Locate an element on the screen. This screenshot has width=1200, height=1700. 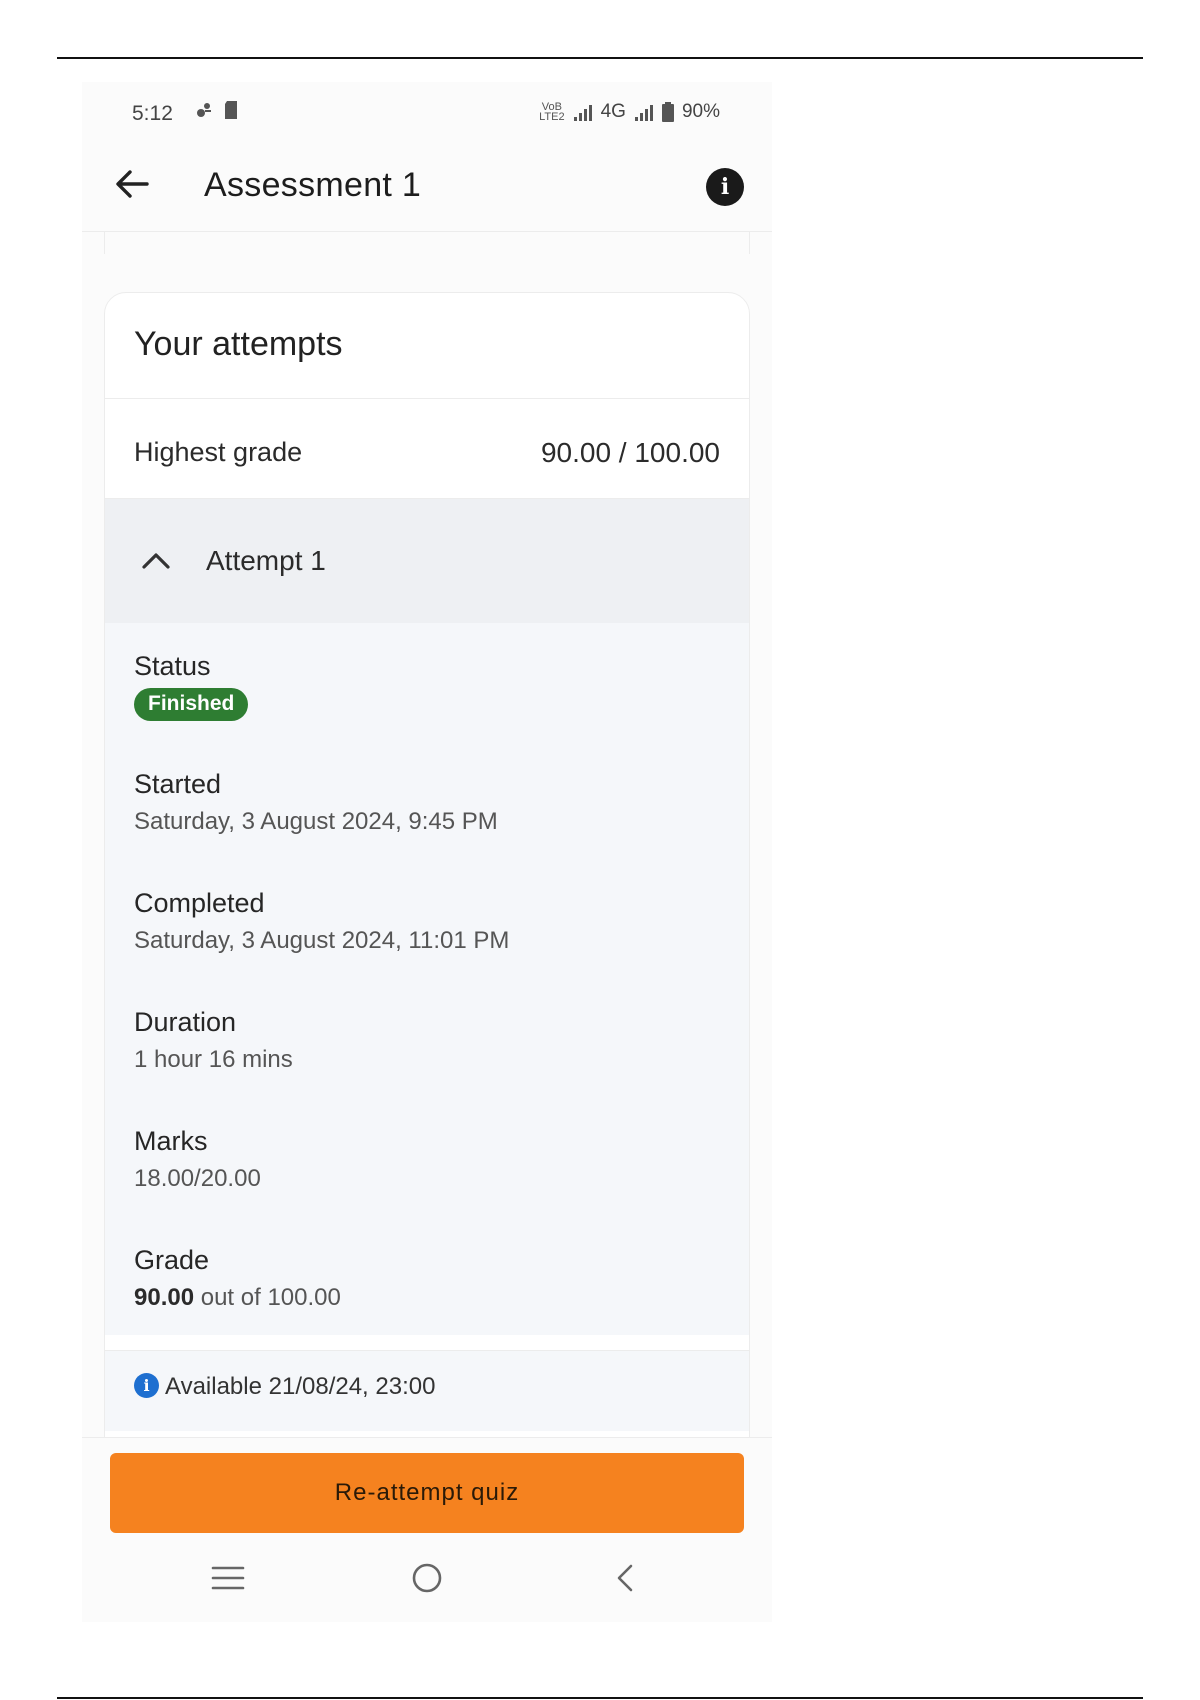
grade-field: Grade 90.00 out of 100.00 is located at coordinates (237, 1278).